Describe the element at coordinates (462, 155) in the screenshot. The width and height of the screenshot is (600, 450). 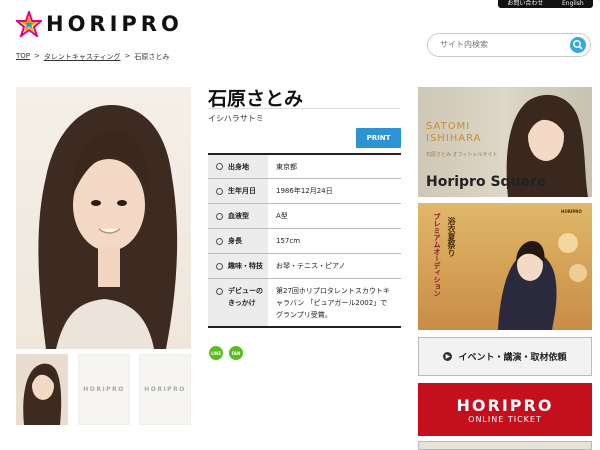
I see `banner-caption: 石原さとみ オフィシャルサイト` at that location.